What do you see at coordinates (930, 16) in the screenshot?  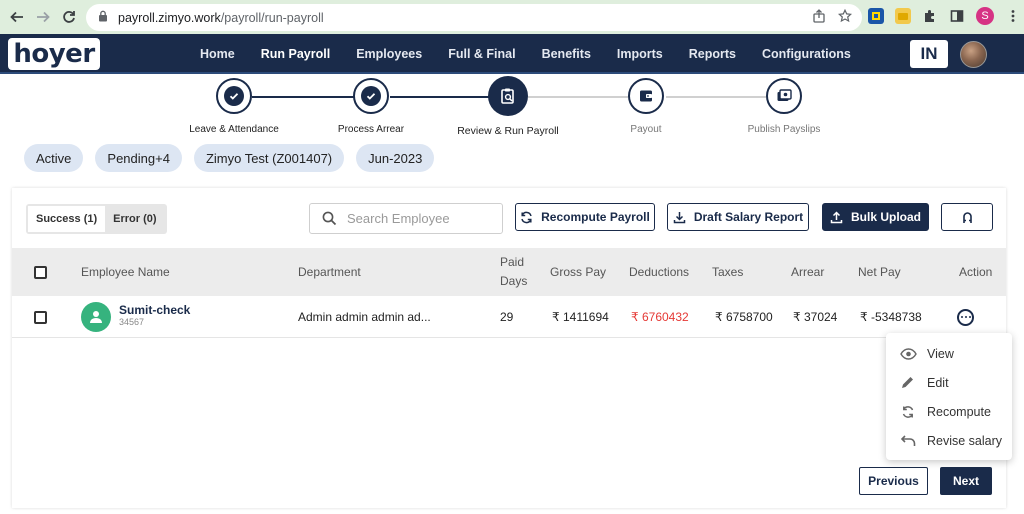 I see `extensions-puzzle-icon` at bounding box center [930, 16].